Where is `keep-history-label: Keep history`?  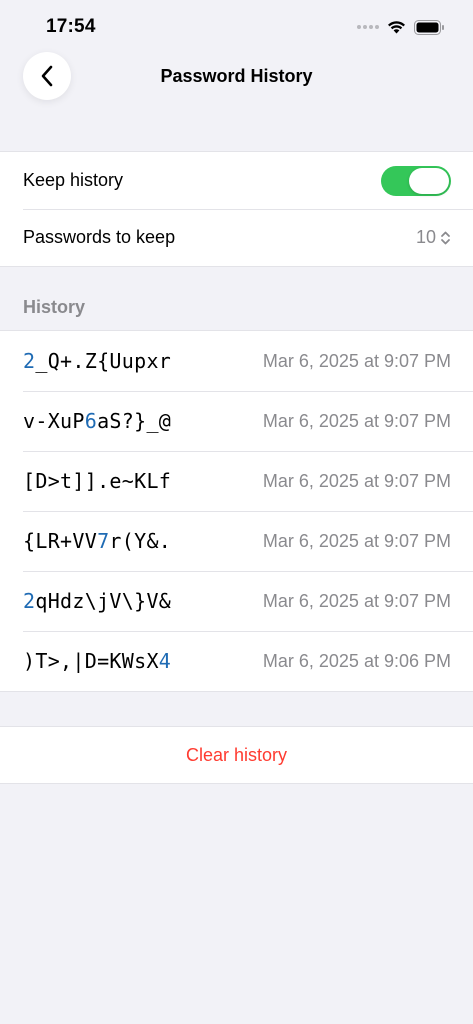 keep-history-label: Keep history is located at coordinates (73, 180).